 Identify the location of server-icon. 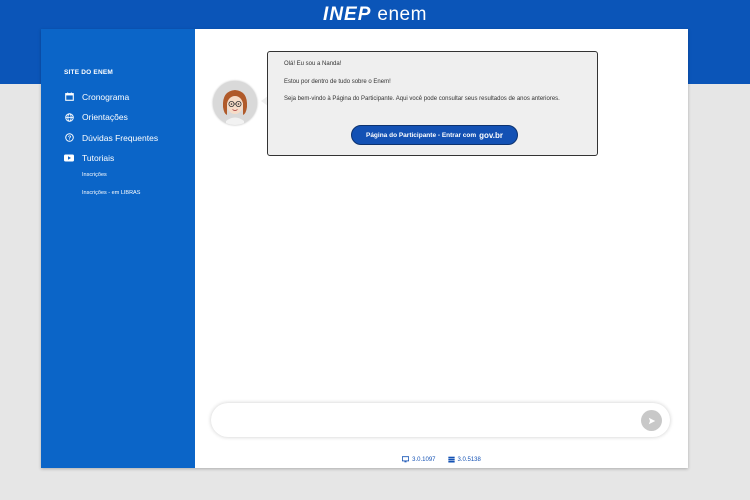
(451, 459).